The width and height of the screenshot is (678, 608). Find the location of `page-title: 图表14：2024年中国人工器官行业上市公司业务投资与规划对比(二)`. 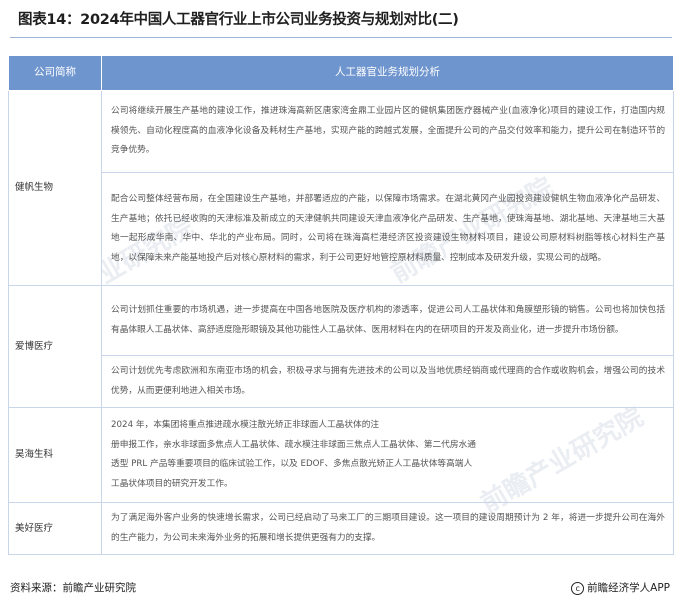

page-title: 图表14：2024年中国人工器官行业上市公司业务投资与规划对比(二) is located at coordinates (238, 20).